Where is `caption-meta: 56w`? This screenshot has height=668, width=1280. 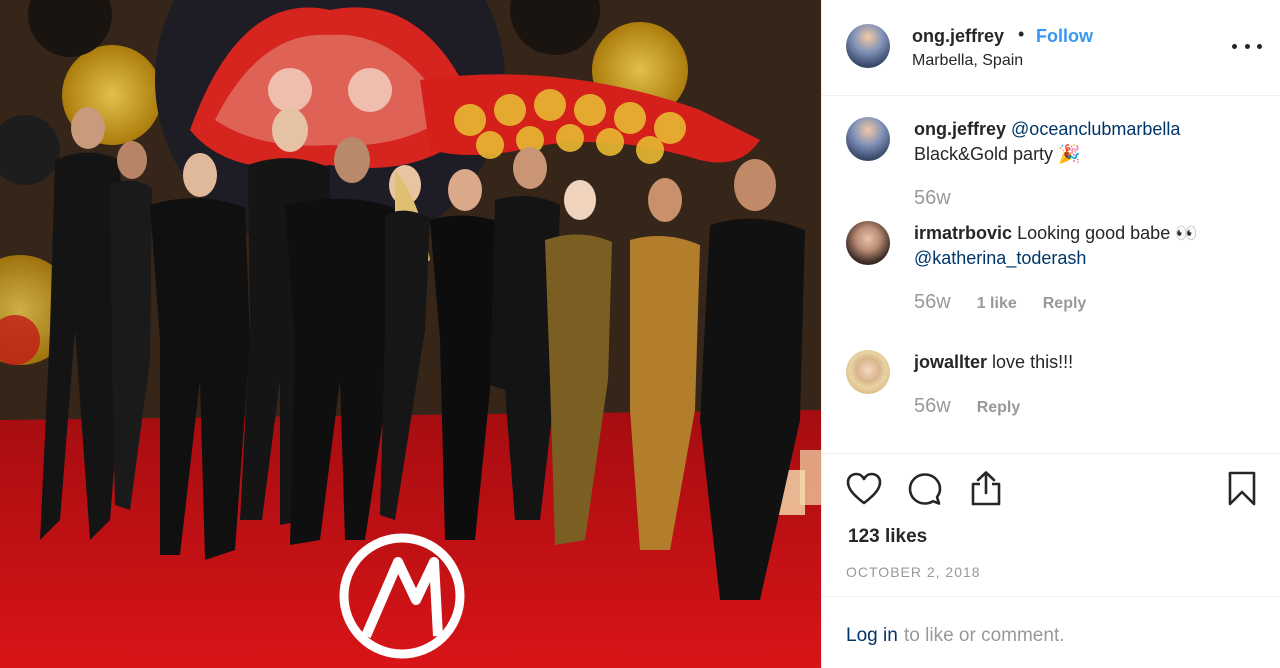 caption-meta: 56w is located at coordinates (932, 198).